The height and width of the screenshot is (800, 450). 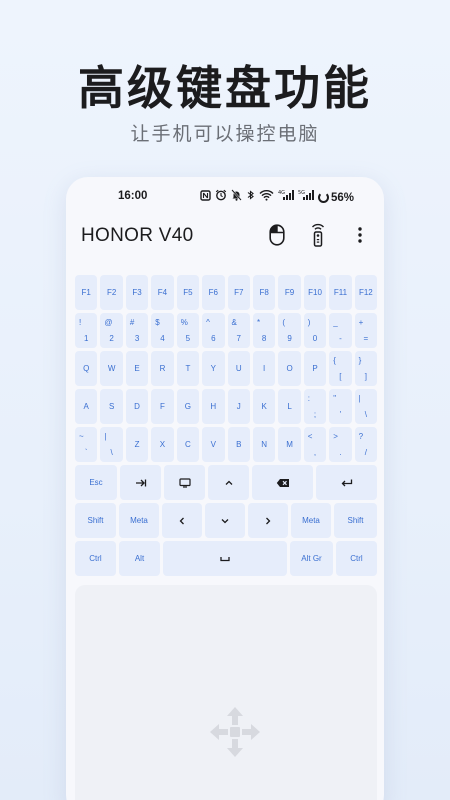 What do you see at coordinates (366, 330) in the screenshot?
I see `key-=: + =` at bounding box center [366, 330].